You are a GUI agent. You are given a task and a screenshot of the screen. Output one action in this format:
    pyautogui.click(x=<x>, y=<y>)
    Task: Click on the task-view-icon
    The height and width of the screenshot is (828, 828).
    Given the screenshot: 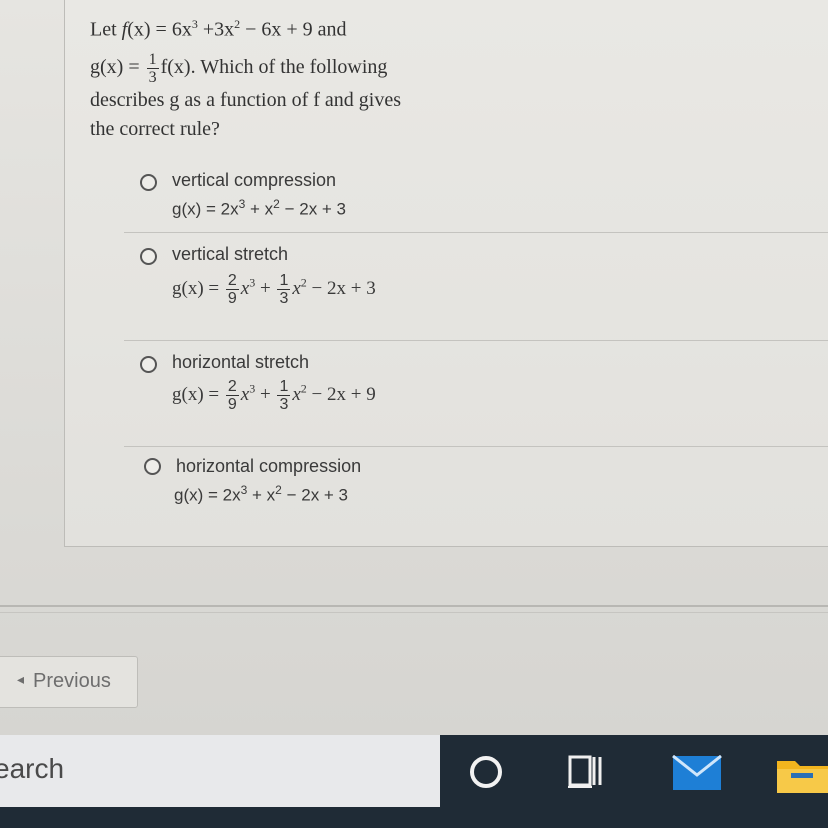 What is the action you would take?
    pyautogui.click(x=587, y=771)
    